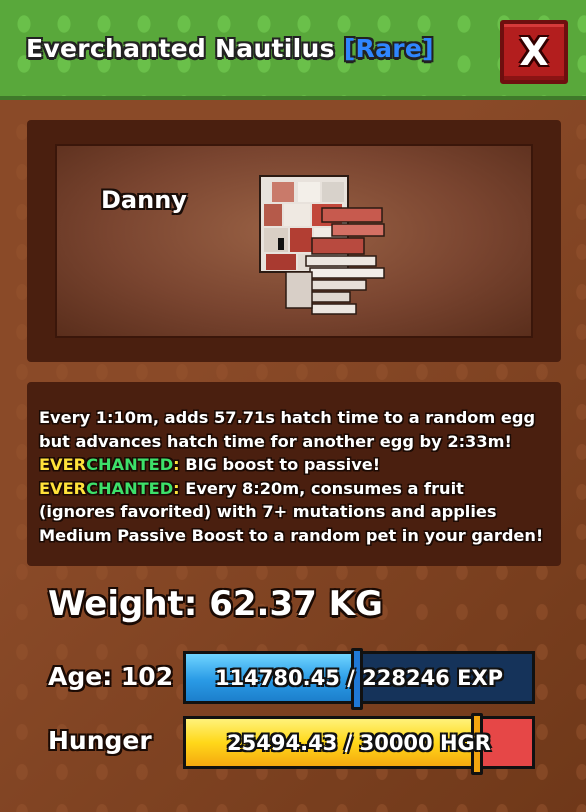 This screenshot has width=586, height=812. I want to click on exp-bar-text: 114780.45 / 228246 EXP, so click(359, 677).